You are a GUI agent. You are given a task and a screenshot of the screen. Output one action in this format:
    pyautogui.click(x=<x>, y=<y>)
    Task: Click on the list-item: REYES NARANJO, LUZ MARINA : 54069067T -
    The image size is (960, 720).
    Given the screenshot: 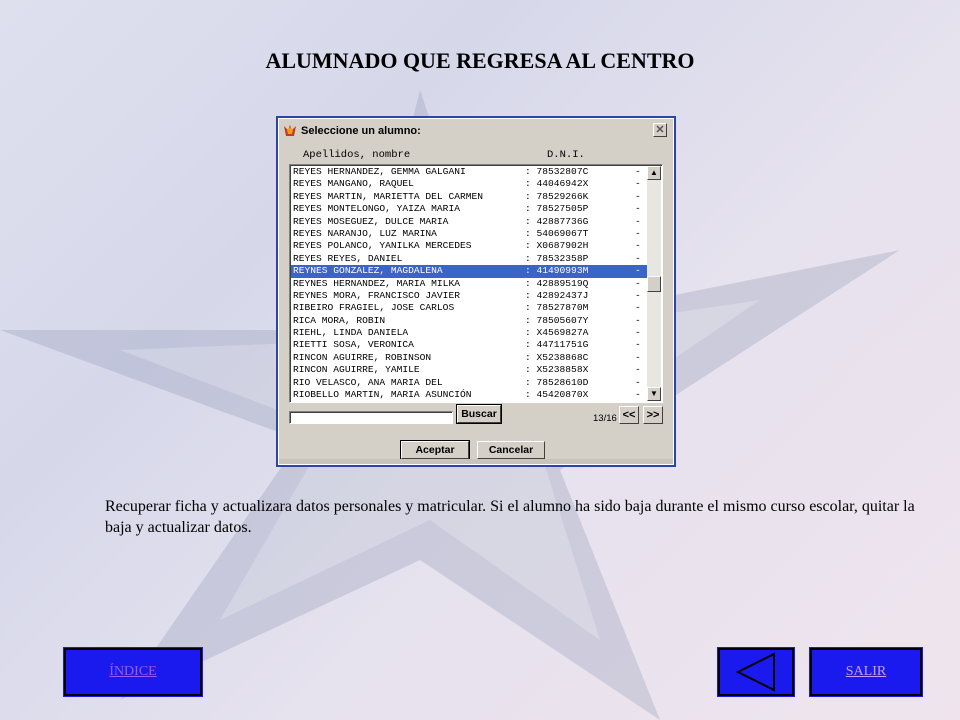 What is the action you would take?
    pyautogui.click(x=469, y=234)
    